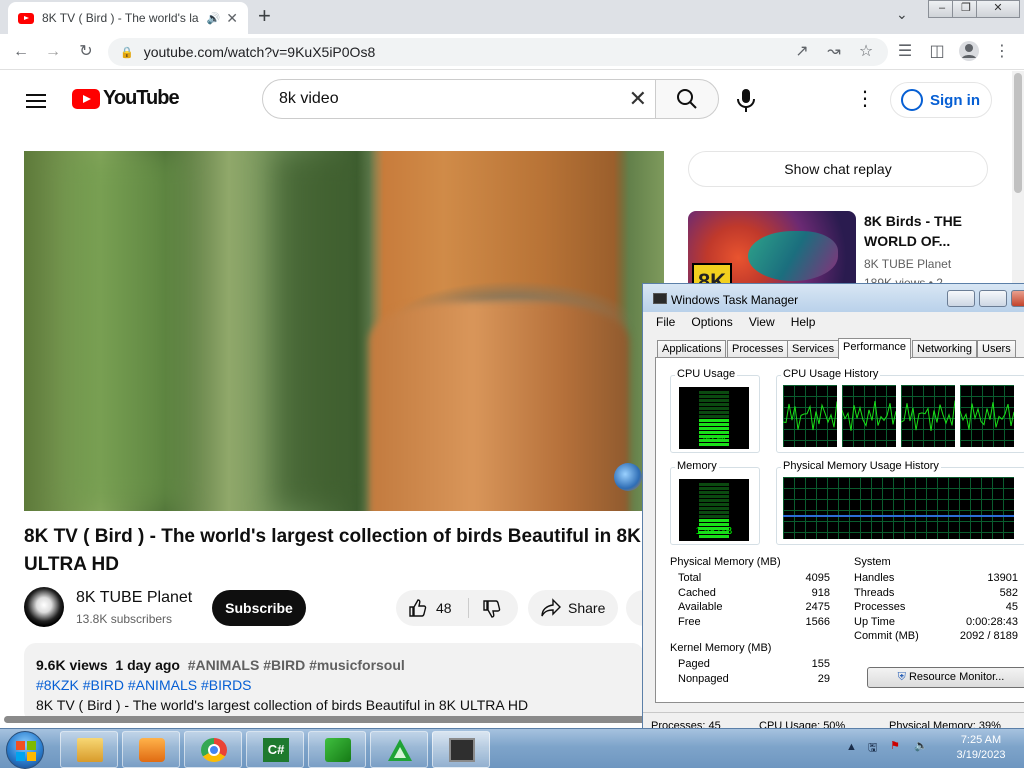  What do you see at coordinates (1002, 52) in the screenshot?
I see `chrome-menu-icon: ⋮` at bounding box center [1002, 52].